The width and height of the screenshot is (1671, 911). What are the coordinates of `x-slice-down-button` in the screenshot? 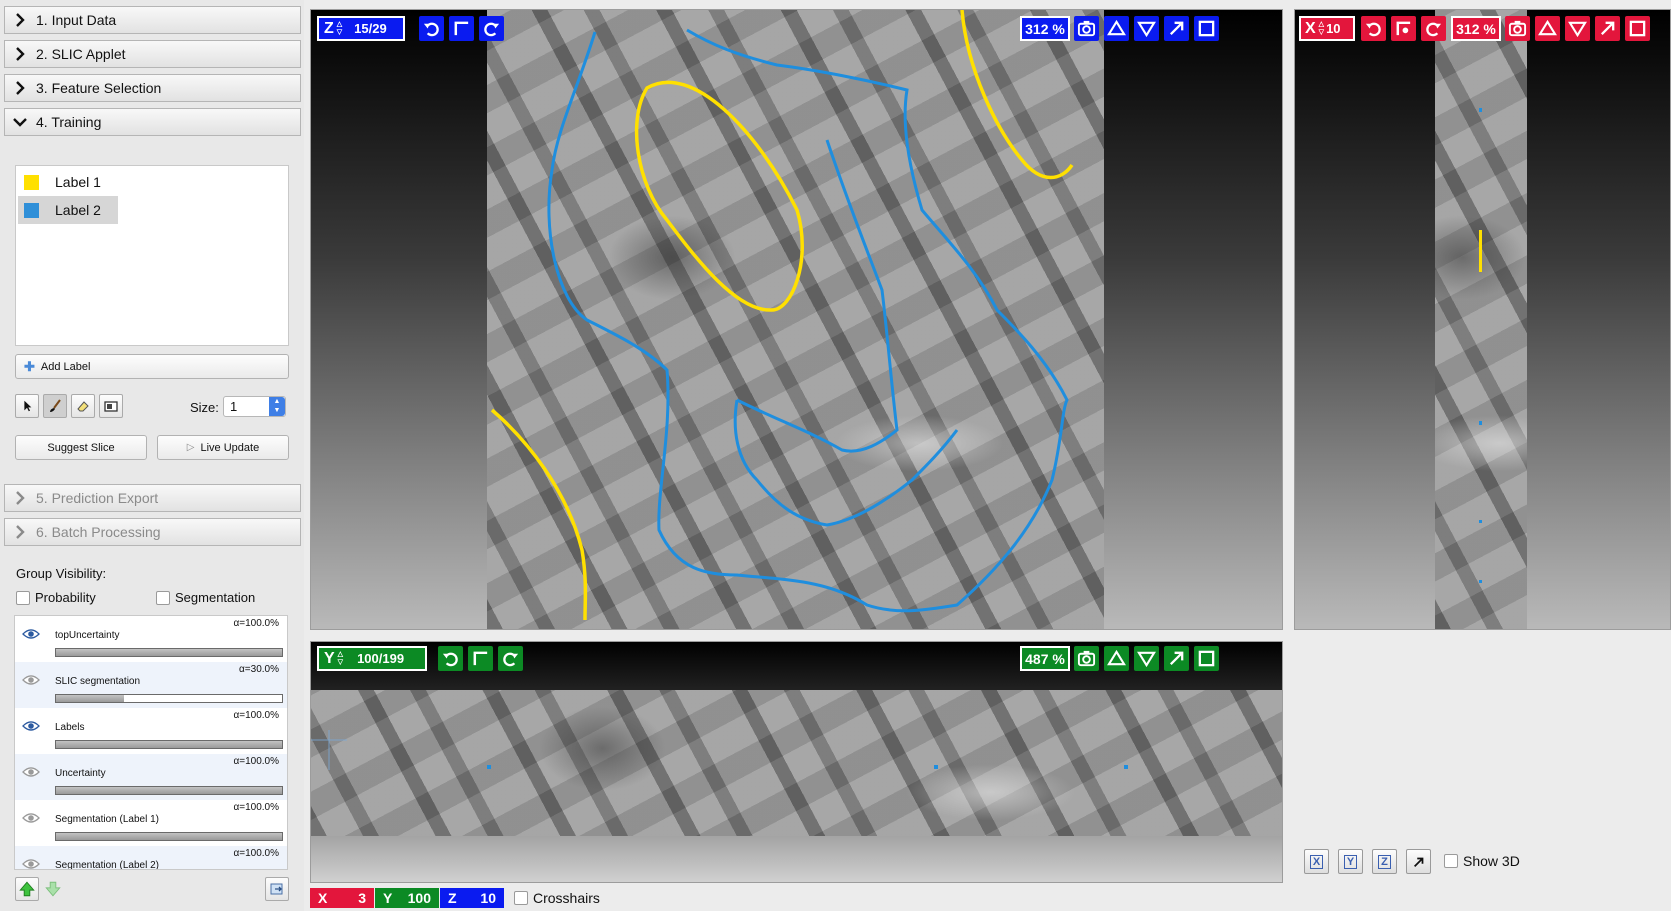 It's located at (1577, 28).